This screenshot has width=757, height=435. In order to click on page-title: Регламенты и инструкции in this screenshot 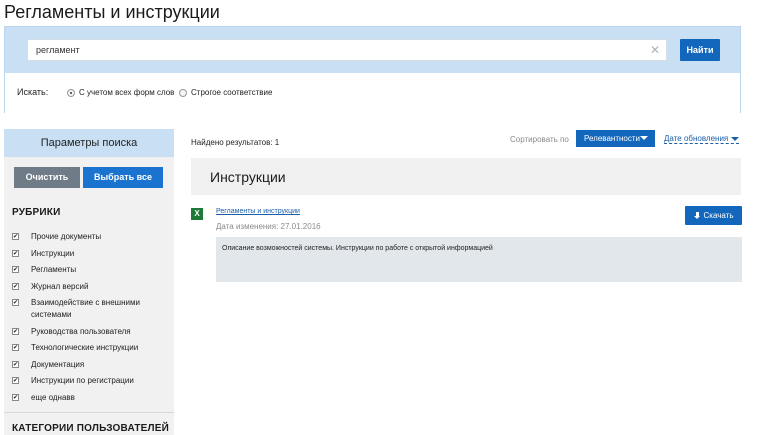, I will do `click(112, 12)`.